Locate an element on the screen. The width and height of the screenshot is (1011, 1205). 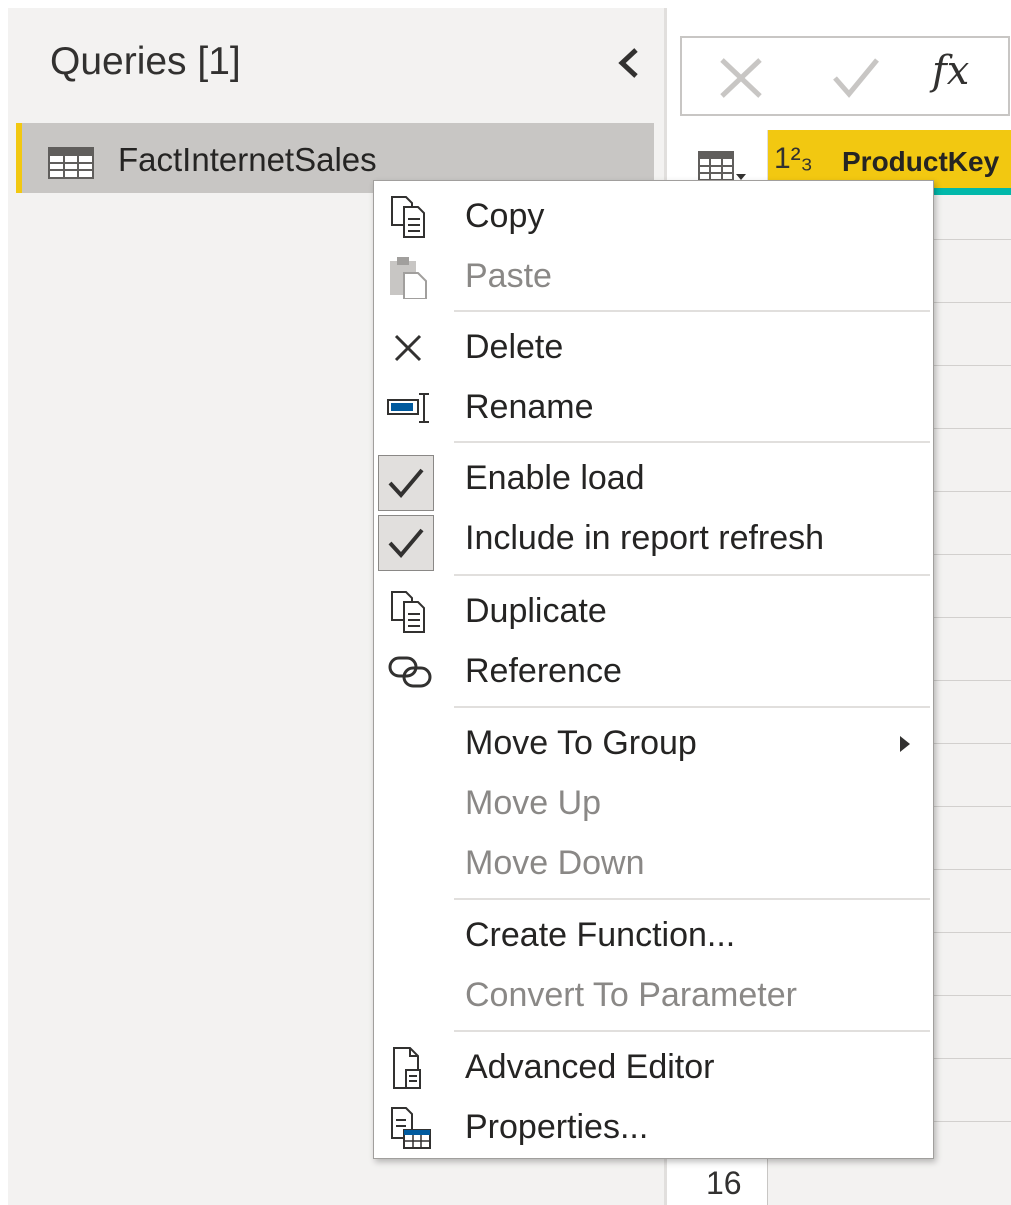
menu-item-label: Paste is located at coordinates (508, 276).